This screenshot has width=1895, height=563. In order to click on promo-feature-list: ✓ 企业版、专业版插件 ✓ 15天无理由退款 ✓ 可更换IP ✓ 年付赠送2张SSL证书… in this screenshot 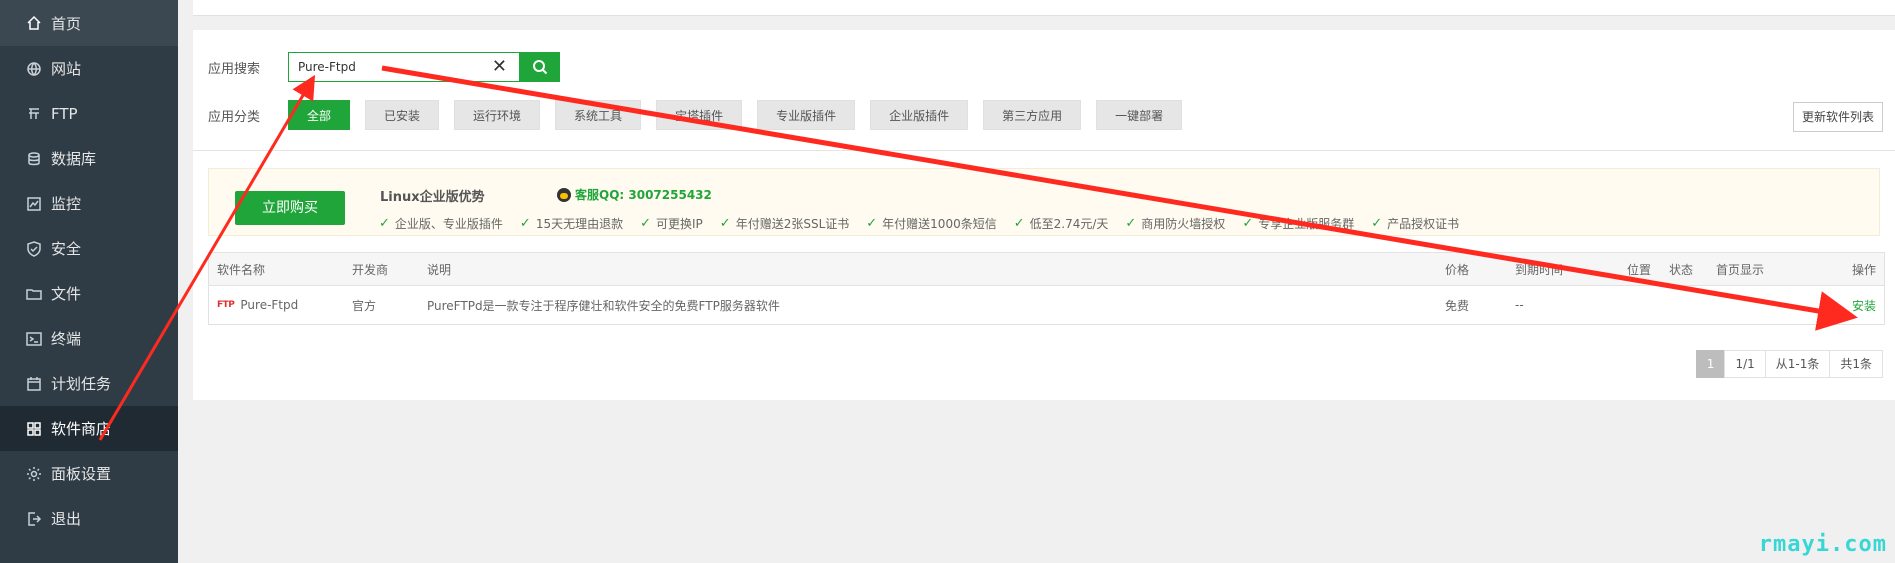, I will do `click(927, 223)`.